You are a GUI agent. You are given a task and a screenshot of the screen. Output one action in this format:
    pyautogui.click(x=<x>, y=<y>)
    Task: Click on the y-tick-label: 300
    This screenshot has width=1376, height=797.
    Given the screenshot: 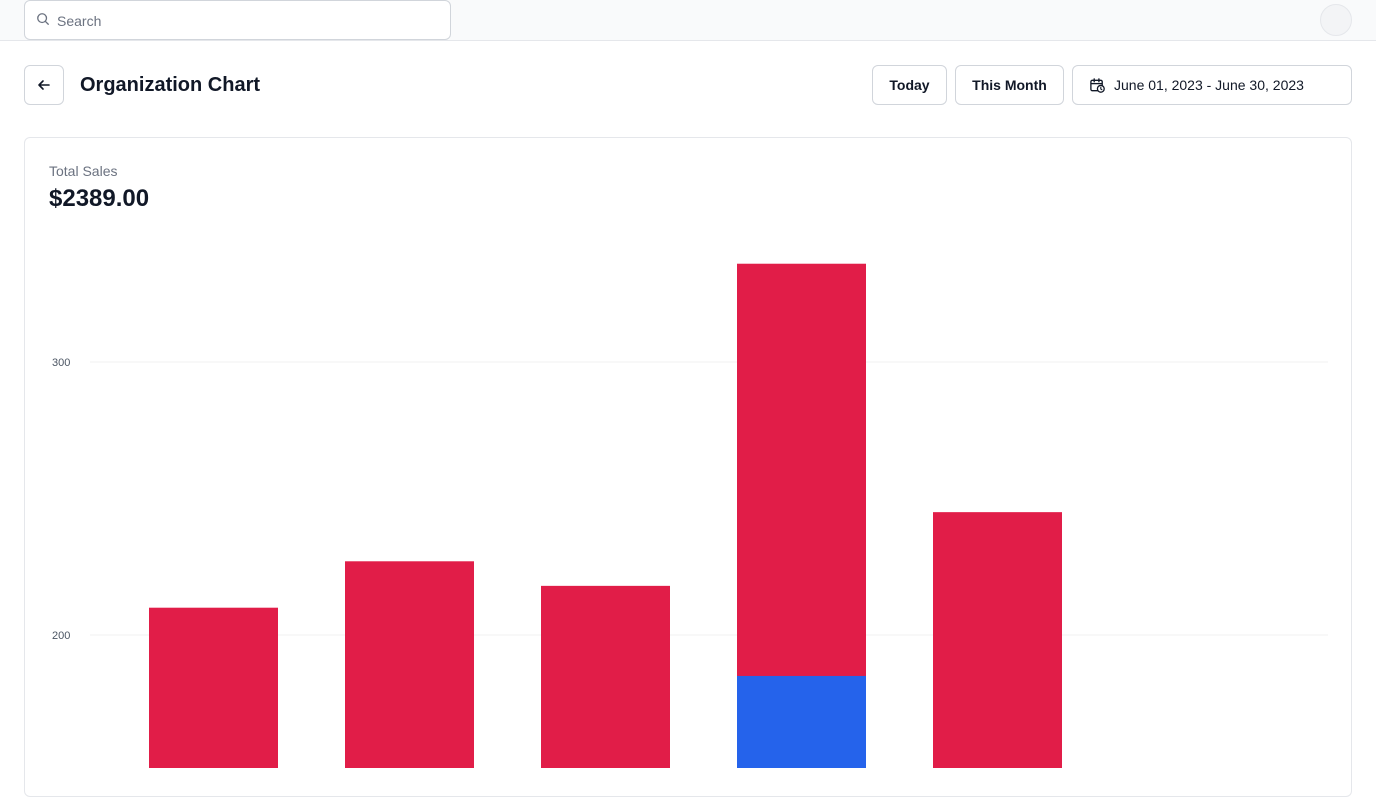 What is the action you would take?
    pyautogui.click(x=61, y=363)
    